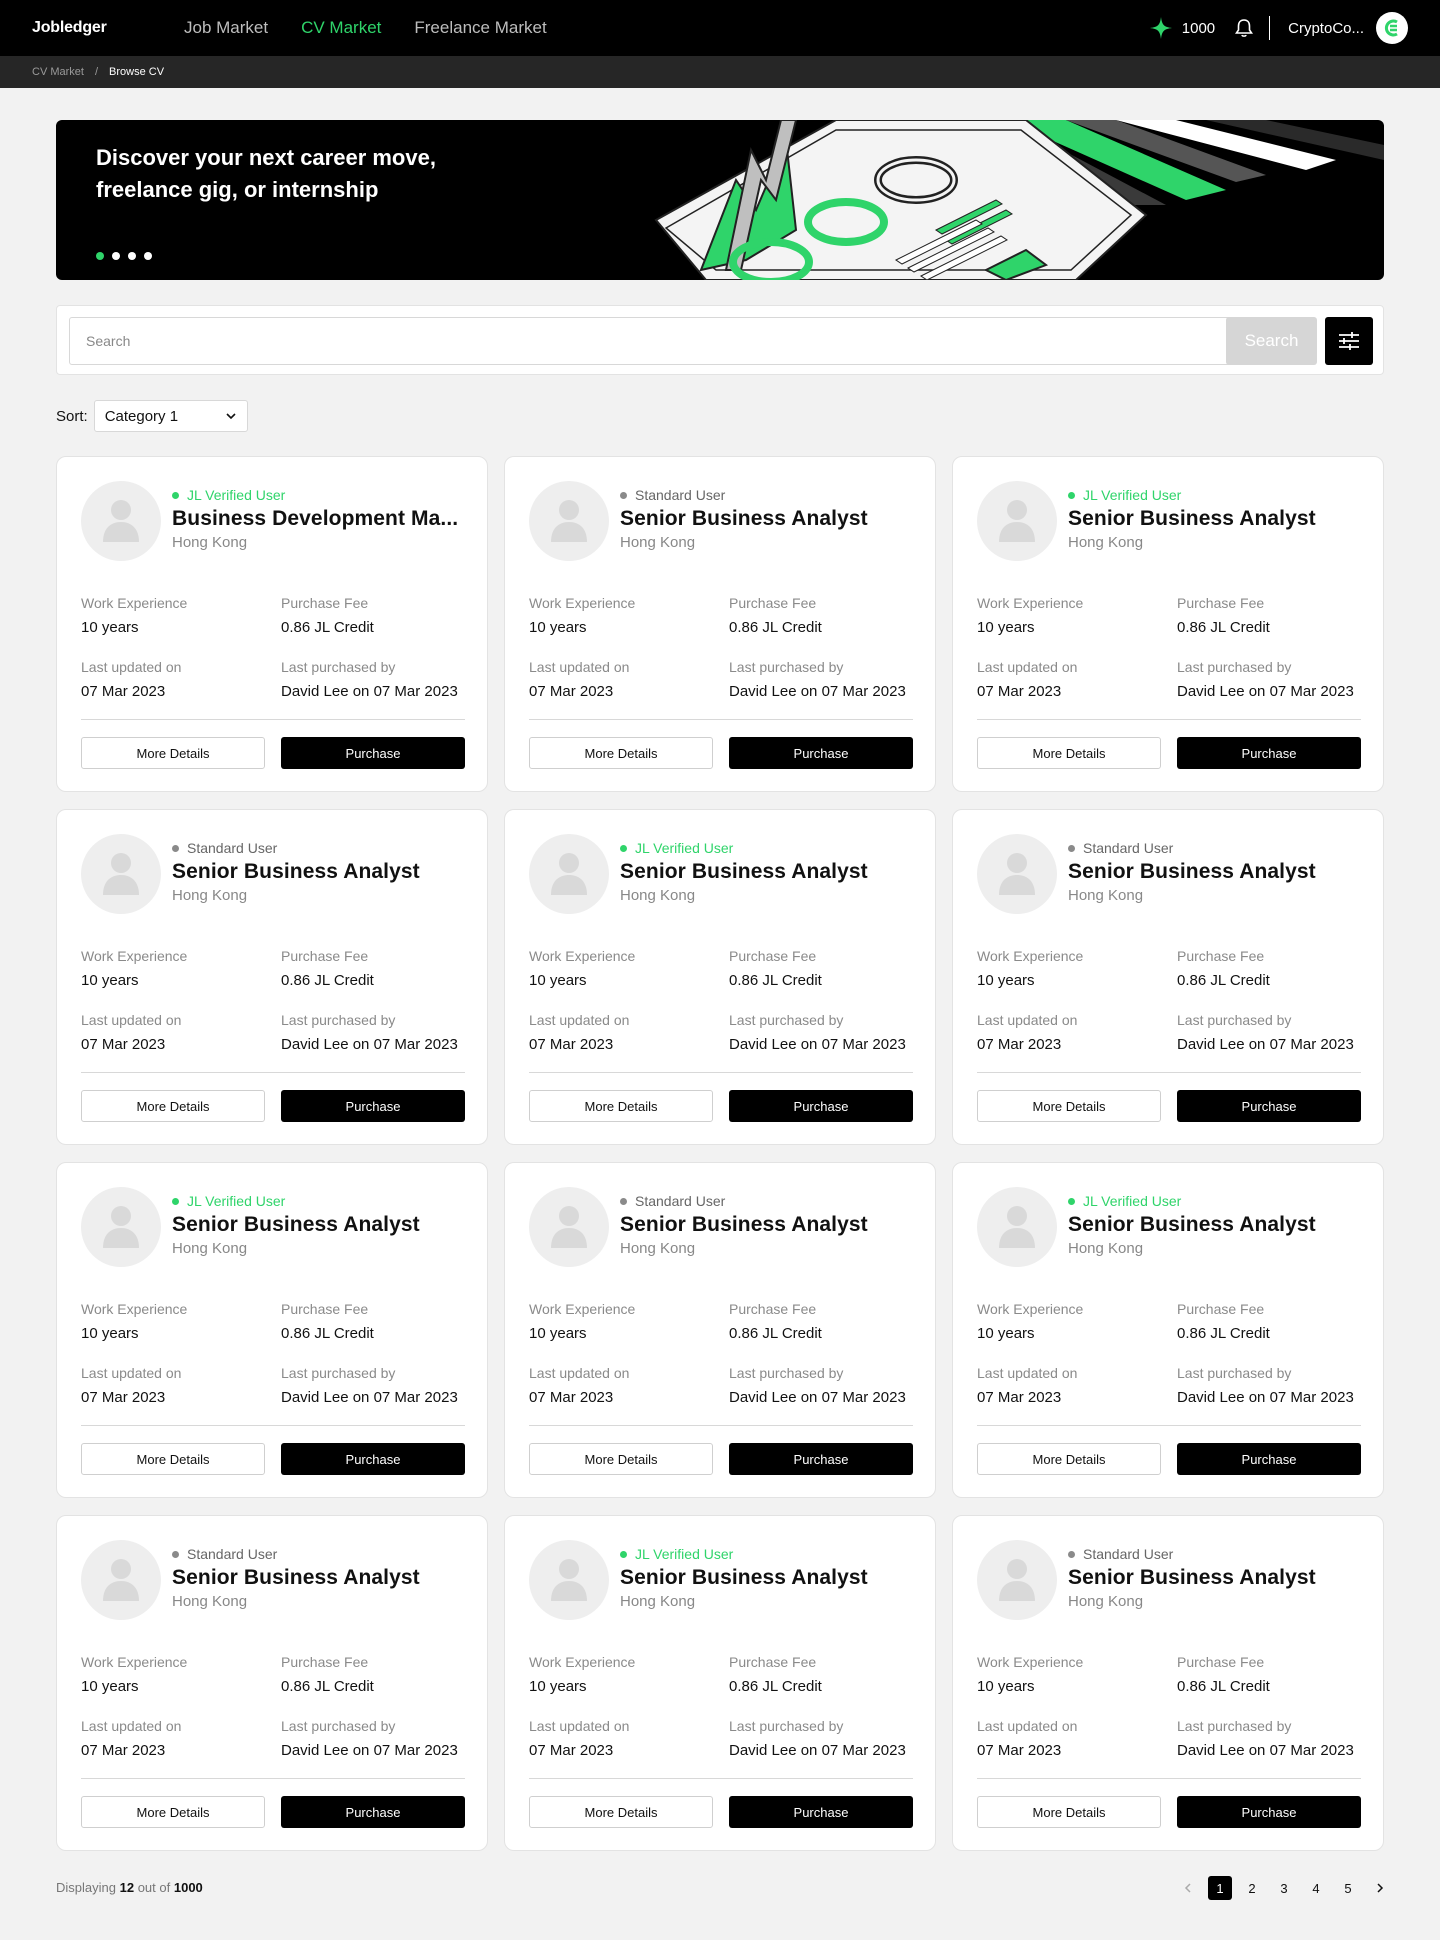 The image size is (1440, 1940). Describe the element at coordinates (1182, 28) in the screenshot. I see `credit-balance: 1000` at that location.